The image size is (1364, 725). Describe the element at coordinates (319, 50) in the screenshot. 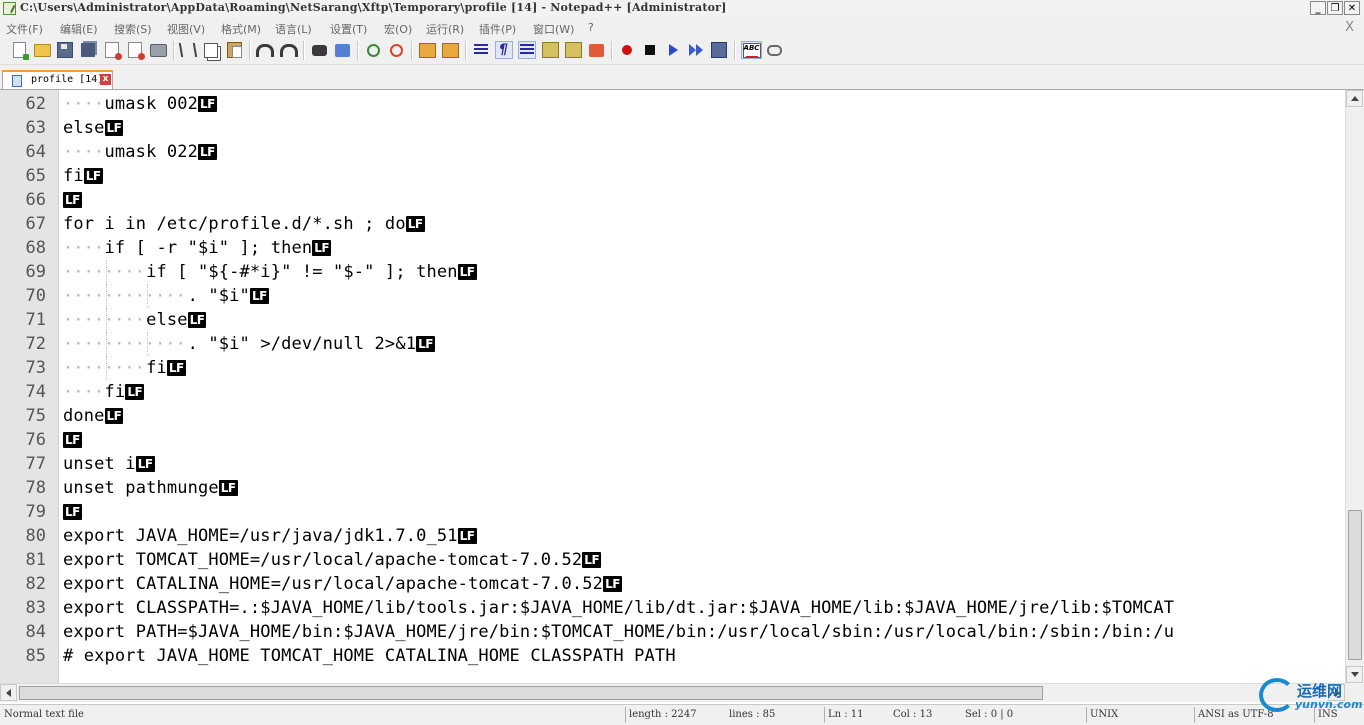

I see `find-icon` at that location.